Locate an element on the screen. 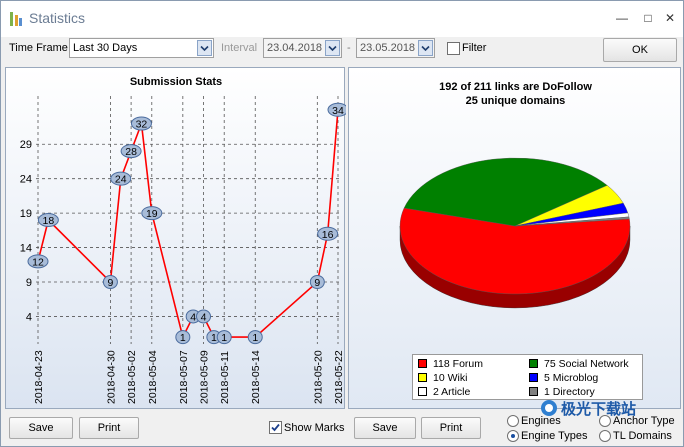 This screenshot has height=447, width=684. date-from-picker: 23.04.2018 is located at coordinates (302, 48).